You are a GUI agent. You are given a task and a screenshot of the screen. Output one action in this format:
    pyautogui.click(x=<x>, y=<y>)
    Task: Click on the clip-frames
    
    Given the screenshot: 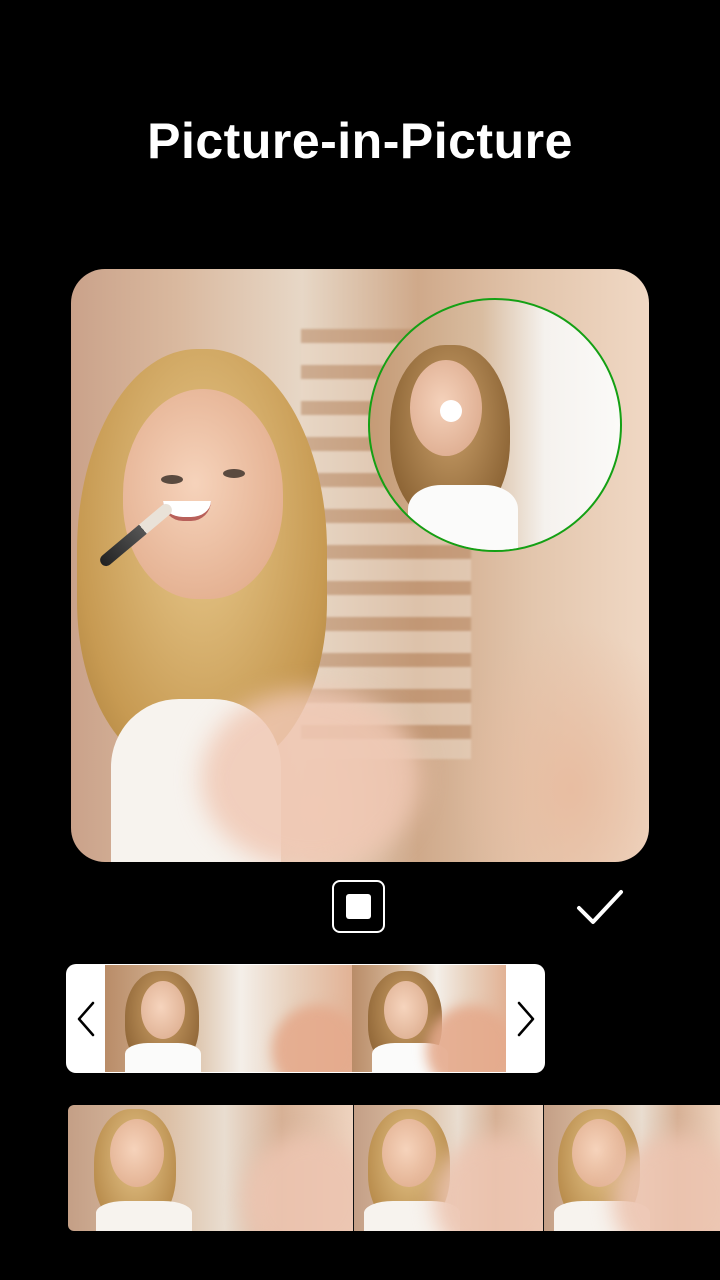 What is the action you would take?
    pyautogui.click(x=305, y=1018)
    